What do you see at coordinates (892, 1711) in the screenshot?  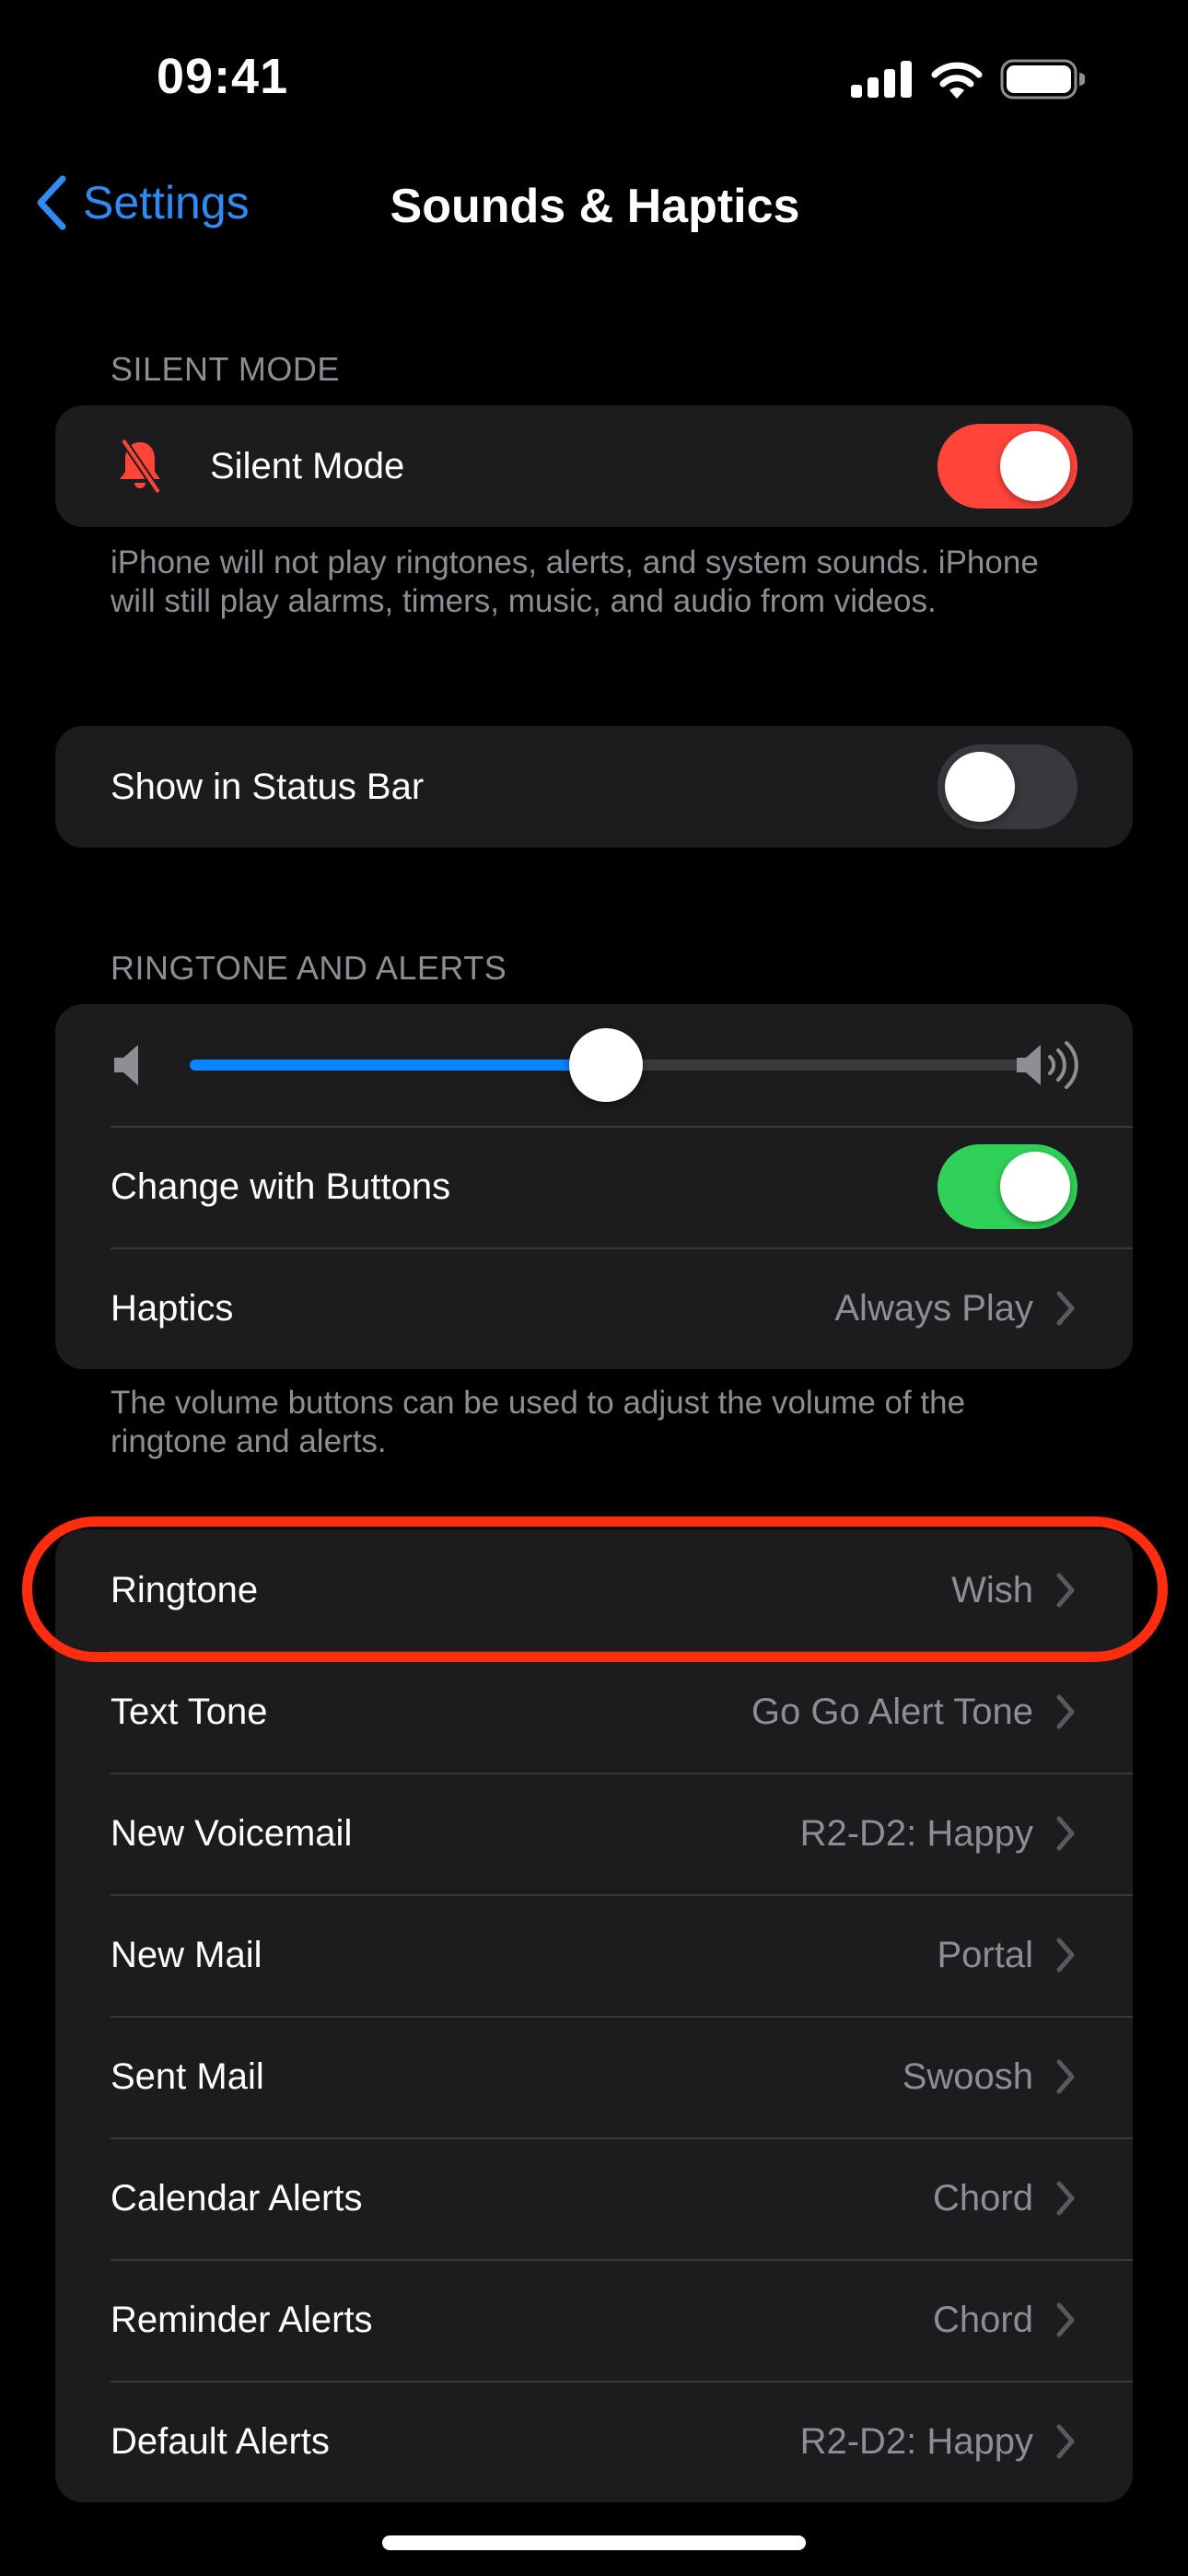 I see `sound-row-value: Go Go Alert Tone` at bounding box center [892, 1711].